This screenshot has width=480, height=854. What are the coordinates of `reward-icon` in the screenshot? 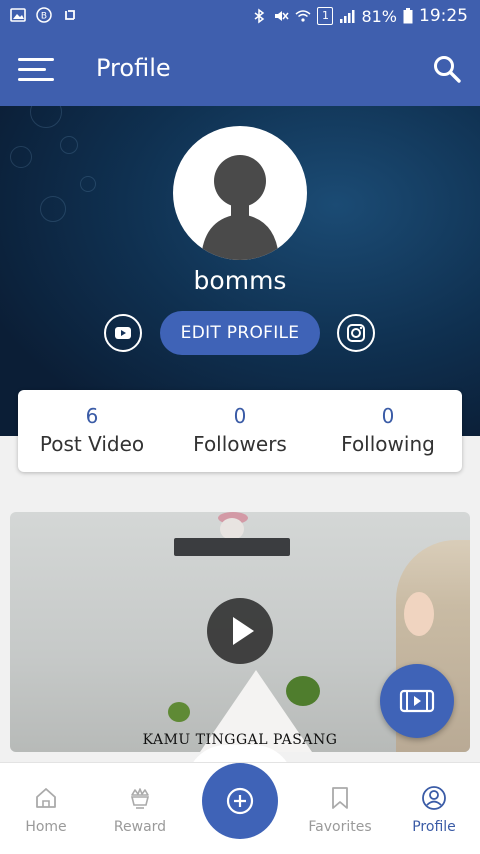 It's located at (140, 798).